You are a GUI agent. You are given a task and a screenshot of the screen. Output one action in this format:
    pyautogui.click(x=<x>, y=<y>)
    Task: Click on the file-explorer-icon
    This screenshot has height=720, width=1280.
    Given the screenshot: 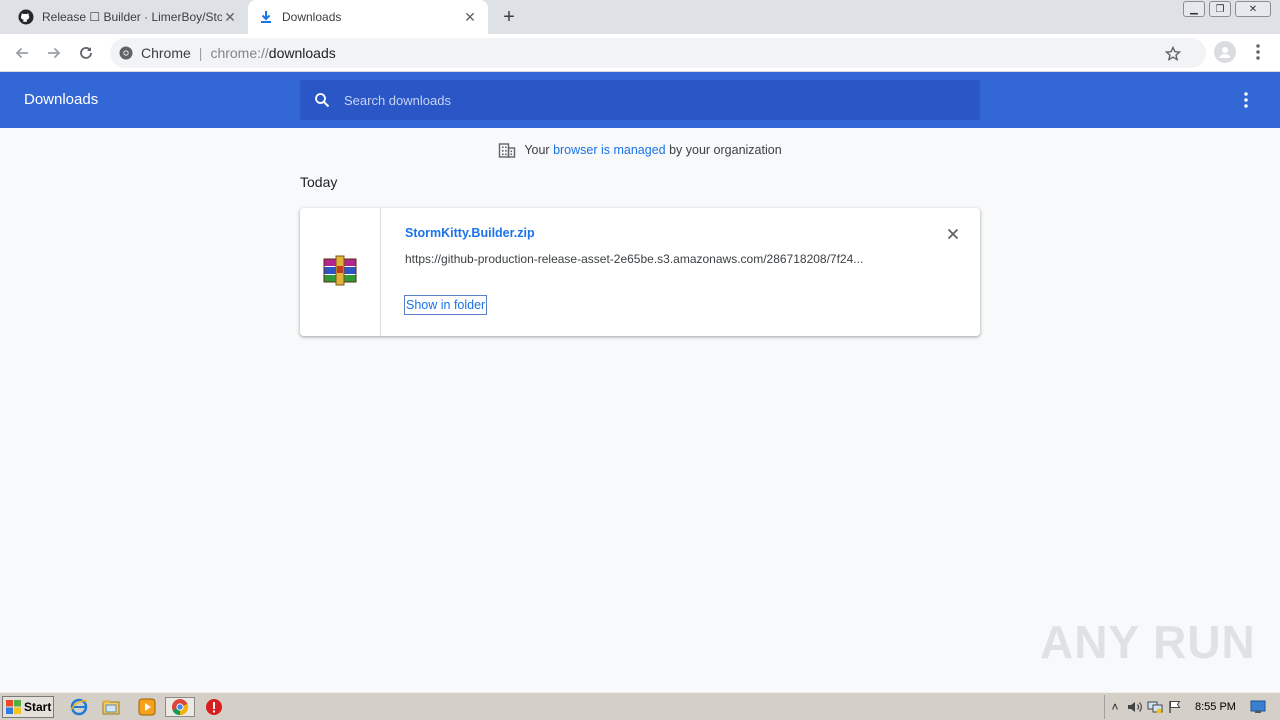 What is the action you would take?
    pyautogui.click(x=111, y=707)
    